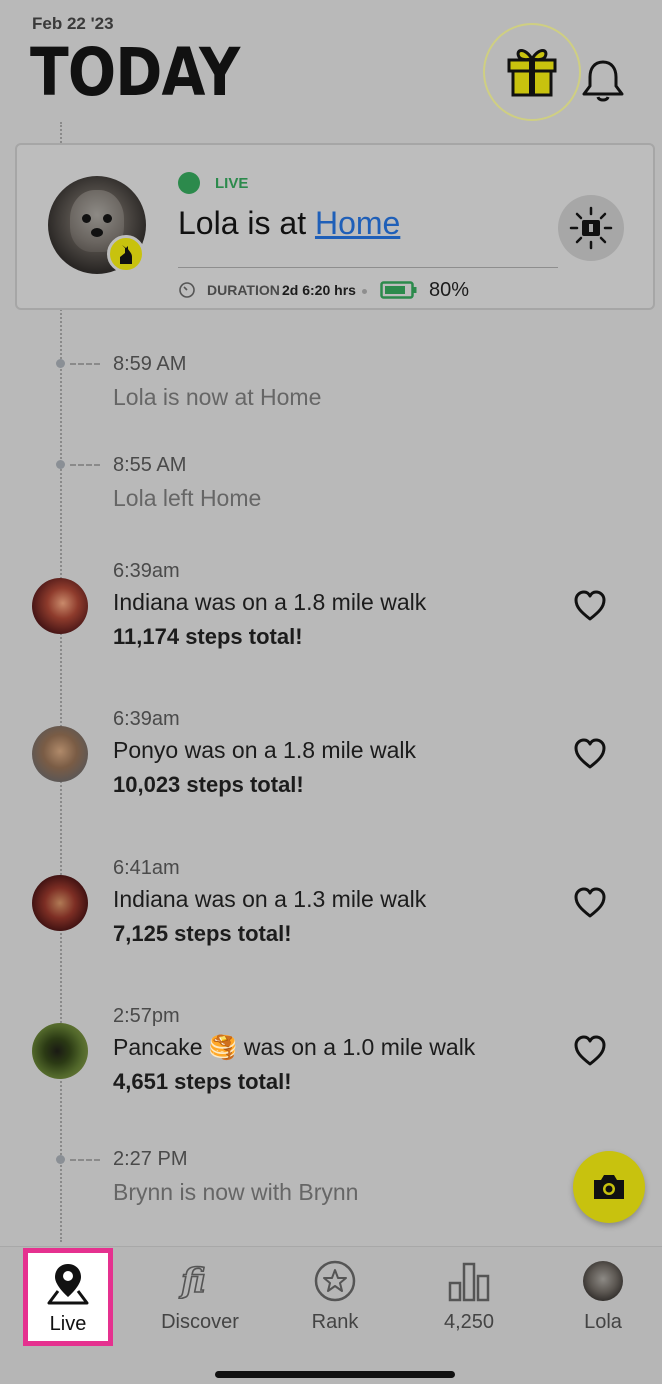  I want to click on tab-label: Live, so click(68, 1324).